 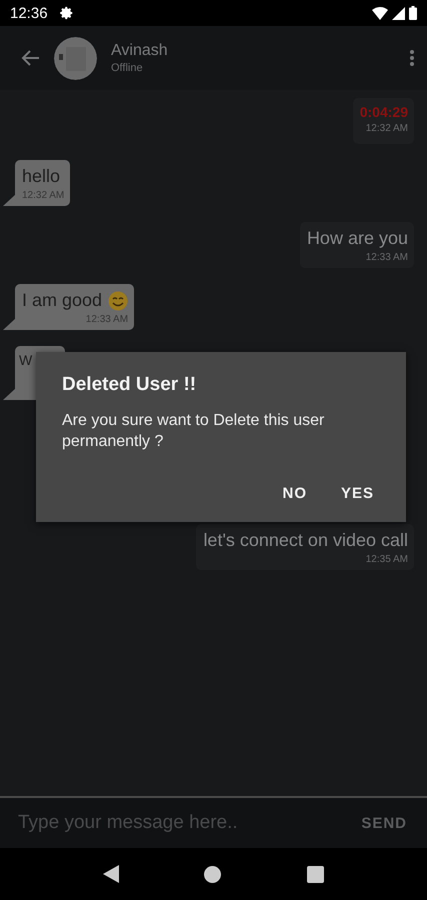 What do you see at coordinates (213, 874) in the screenshot?
I see `home-nav-icon` at bounding box center [213, 874].